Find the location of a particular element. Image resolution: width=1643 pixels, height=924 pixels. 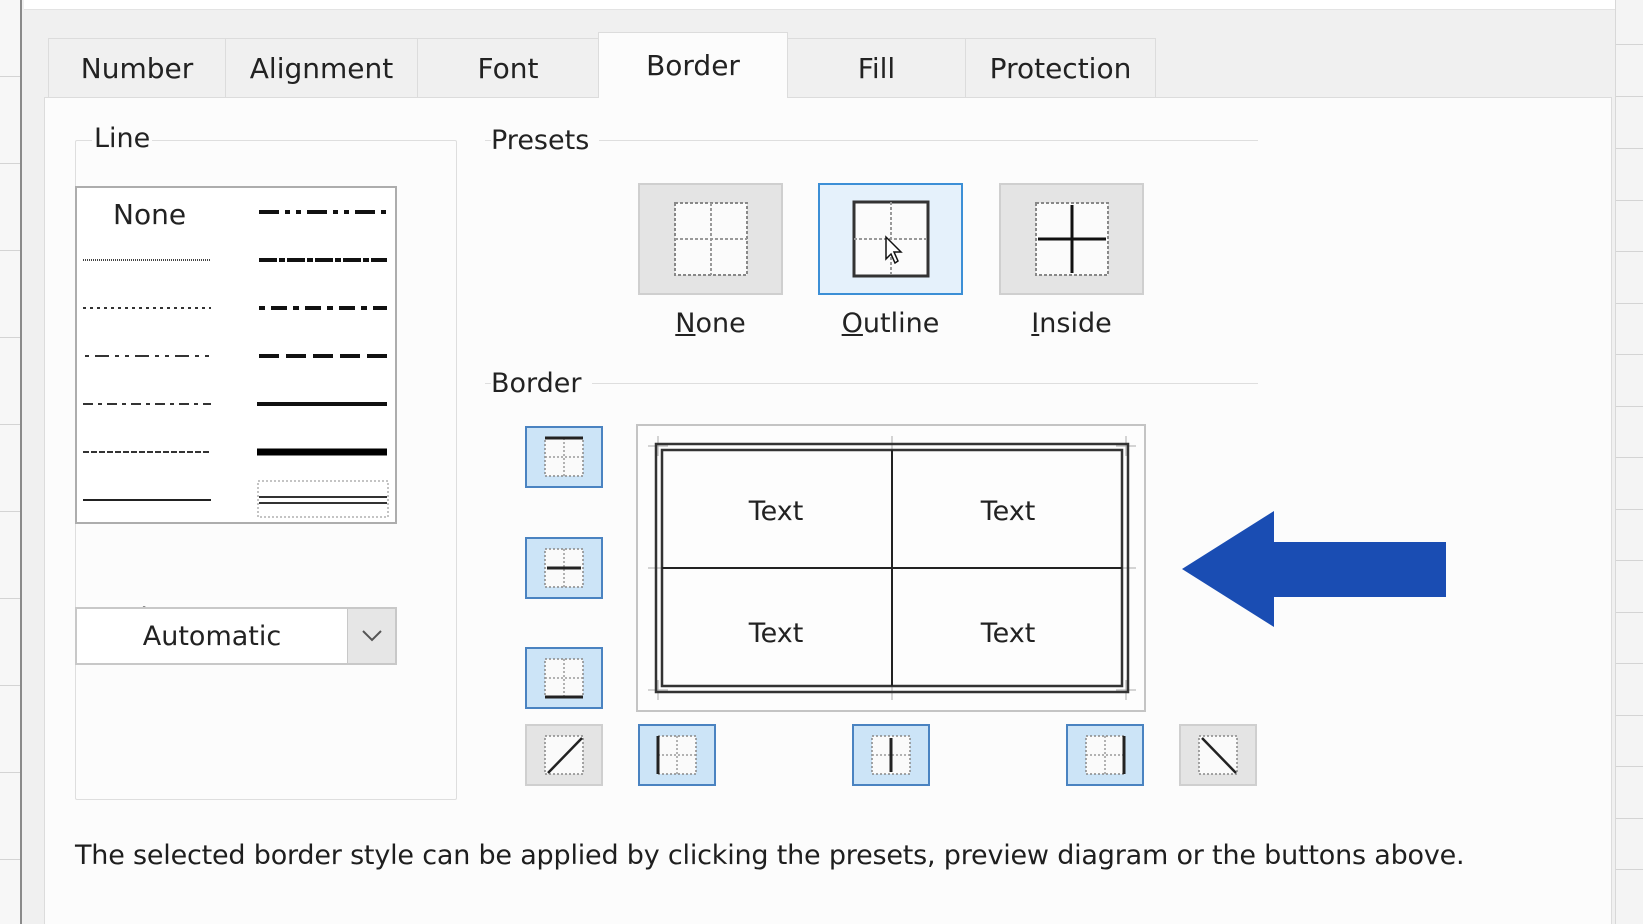

top-border-button is located at coordinates (564, 457).